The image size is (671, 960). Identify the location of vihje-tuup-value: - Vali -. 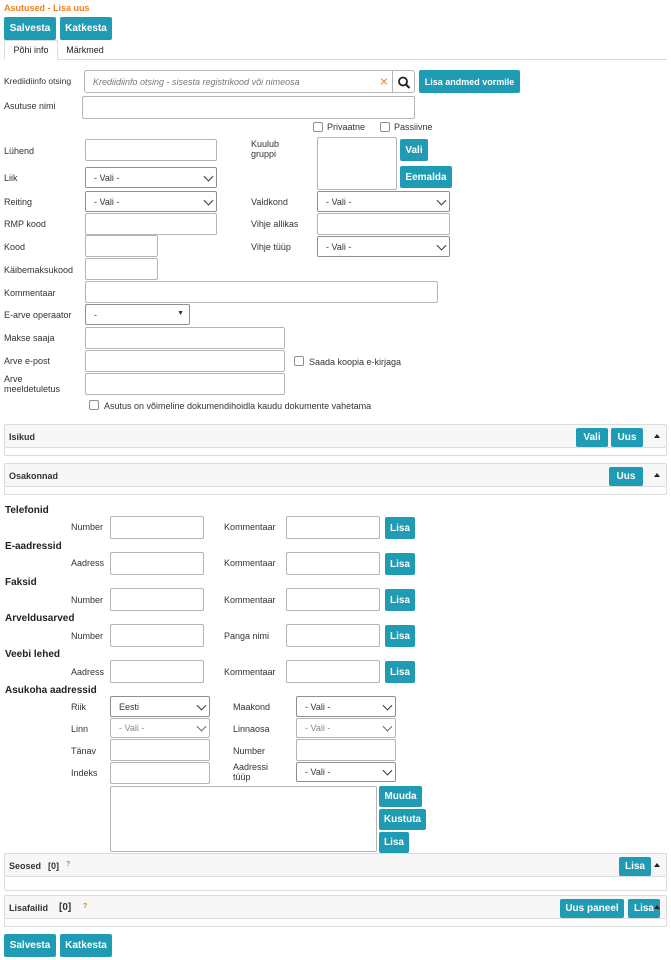
(339, 246).